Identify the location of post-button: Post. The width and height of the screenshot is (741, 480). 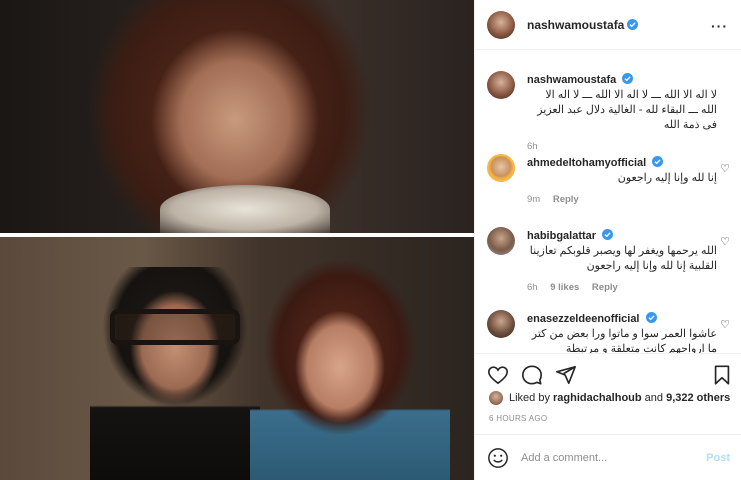
(718, 458).